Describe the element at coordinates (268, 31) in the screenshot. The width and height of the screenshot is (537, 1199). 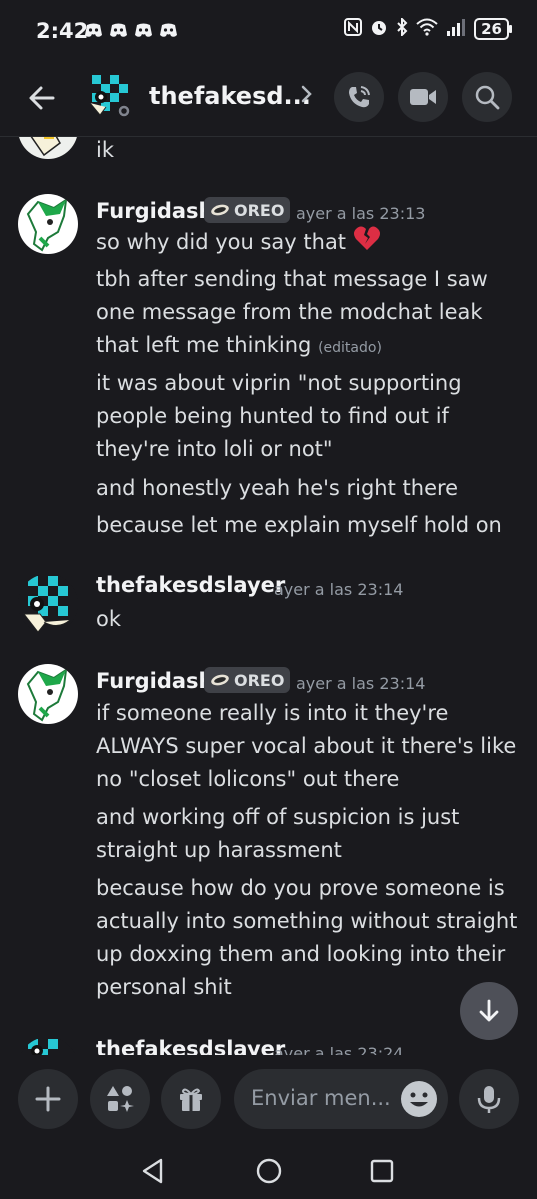
I see `status-bar: 2:42 26` at that location.